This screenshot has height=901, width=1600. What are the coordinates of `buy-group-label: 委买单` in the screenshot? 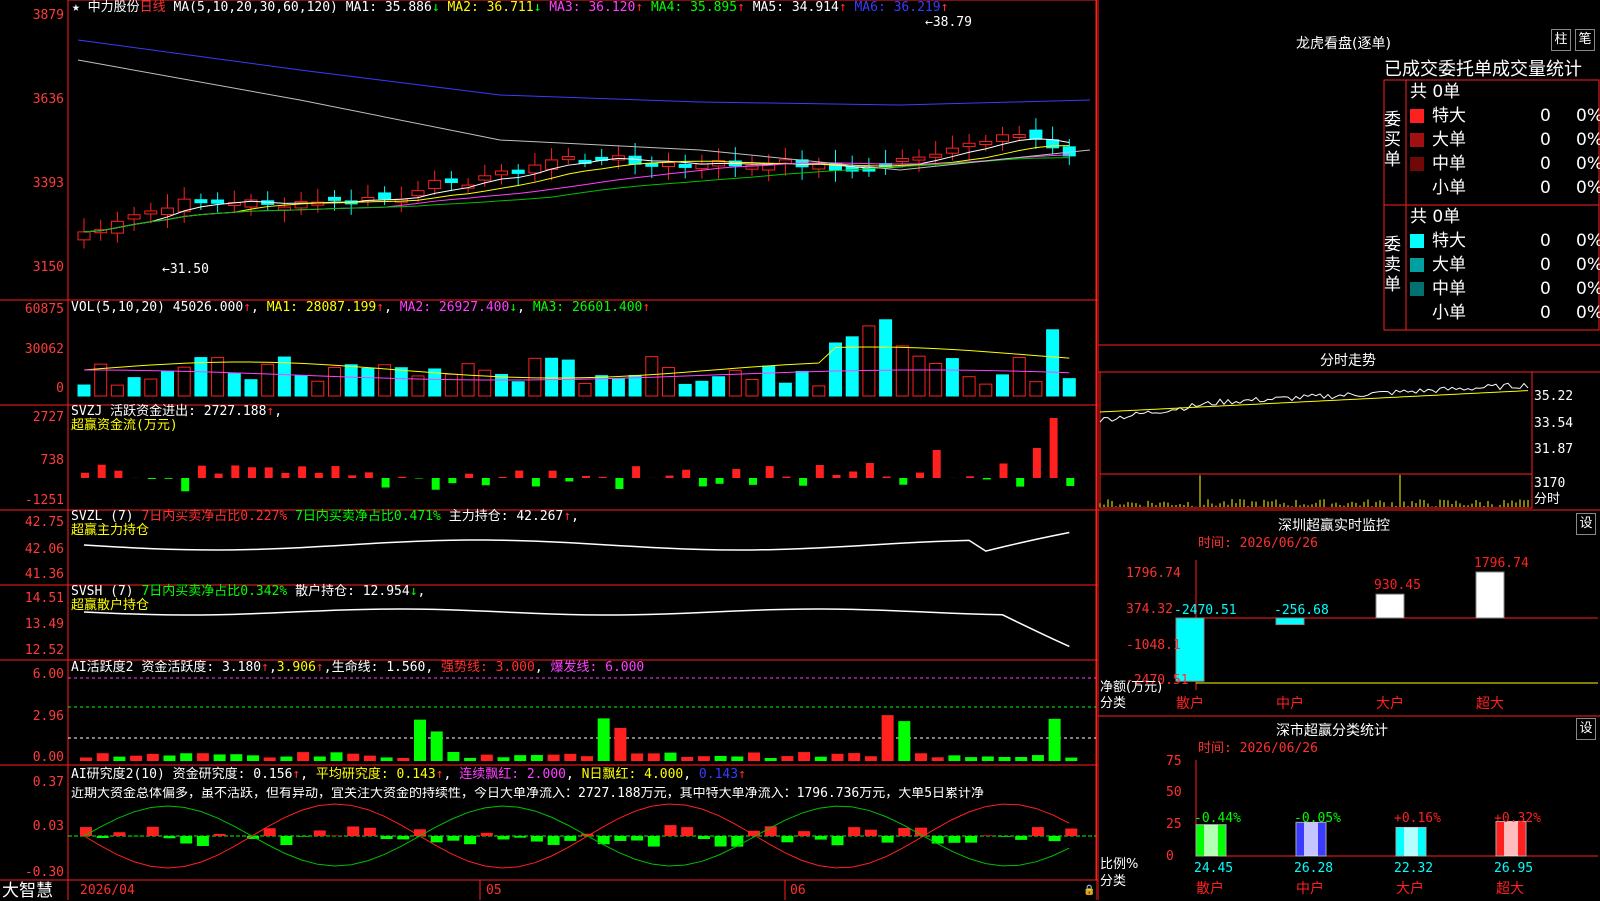 It's located at (1394, 140).